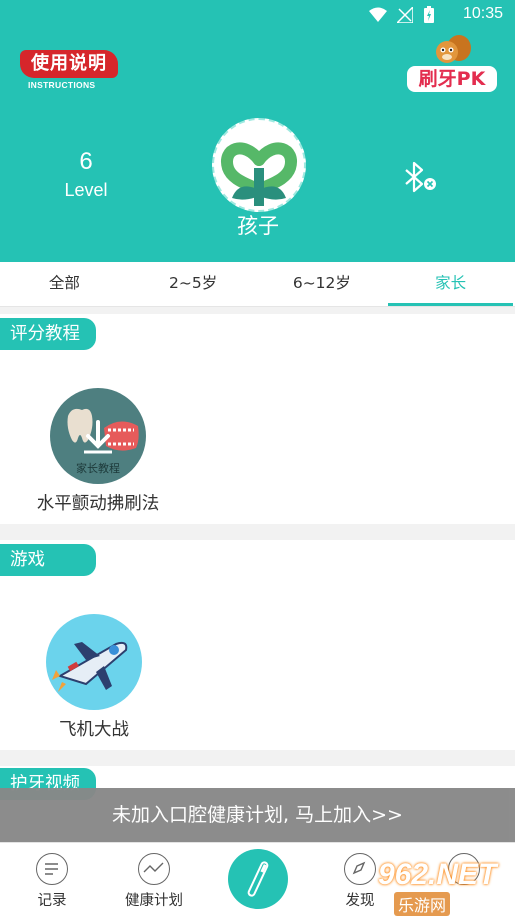  Describe the element at coordinates (322, 284) in the screenshot. I see `tab-6-12: 6~12岁` at that location.